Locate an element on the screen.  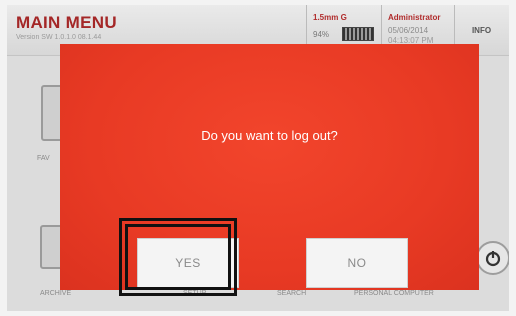
key-label: 1.5mm G is located at coordinates (330, 17).